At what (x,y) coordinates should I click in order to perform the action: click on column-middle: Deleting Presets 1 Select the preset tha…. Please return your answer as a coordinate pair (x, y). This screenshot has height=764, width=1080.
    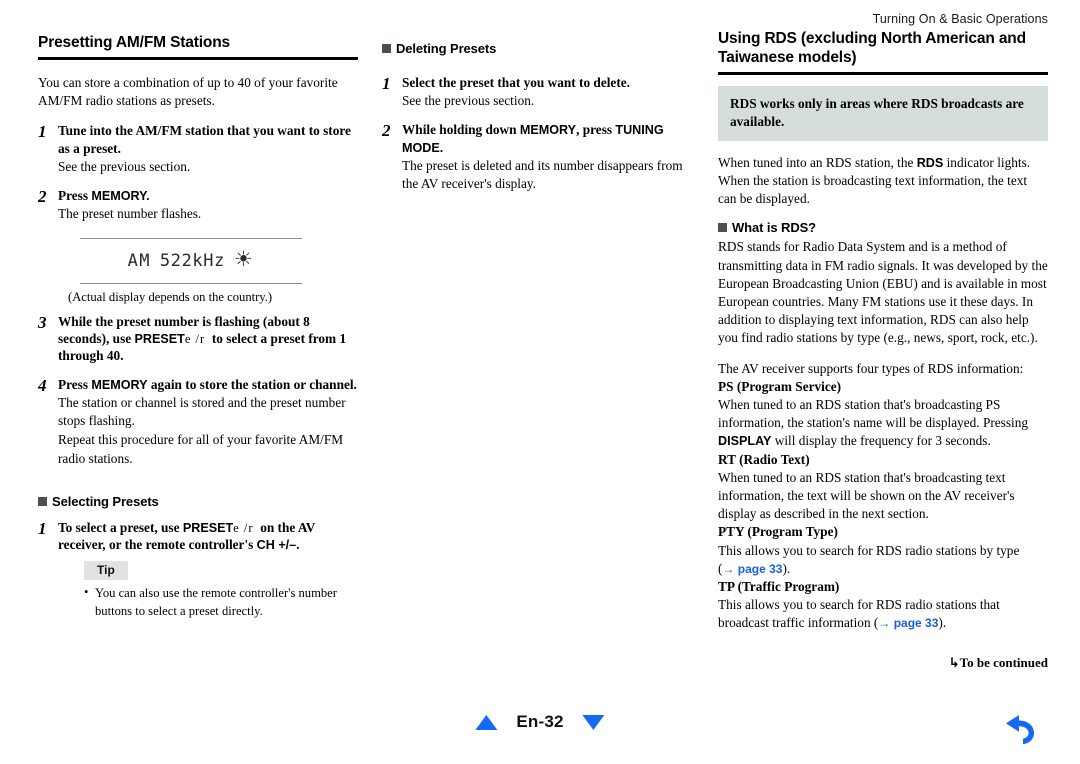
    Looking at the image, I should click on (540, 119).